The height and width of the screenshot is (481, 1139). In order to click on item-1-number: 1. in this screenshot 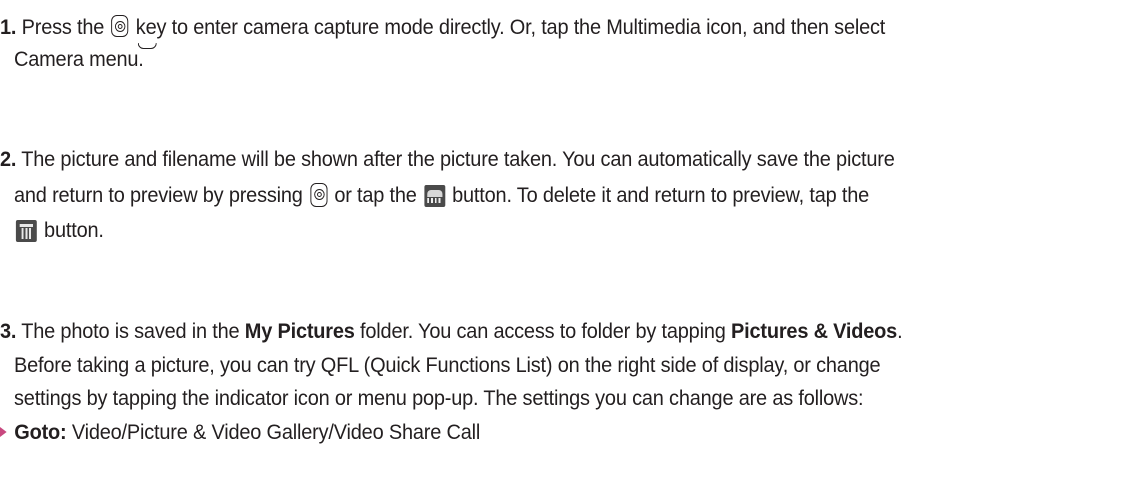, I will do `click(8, 27)`.